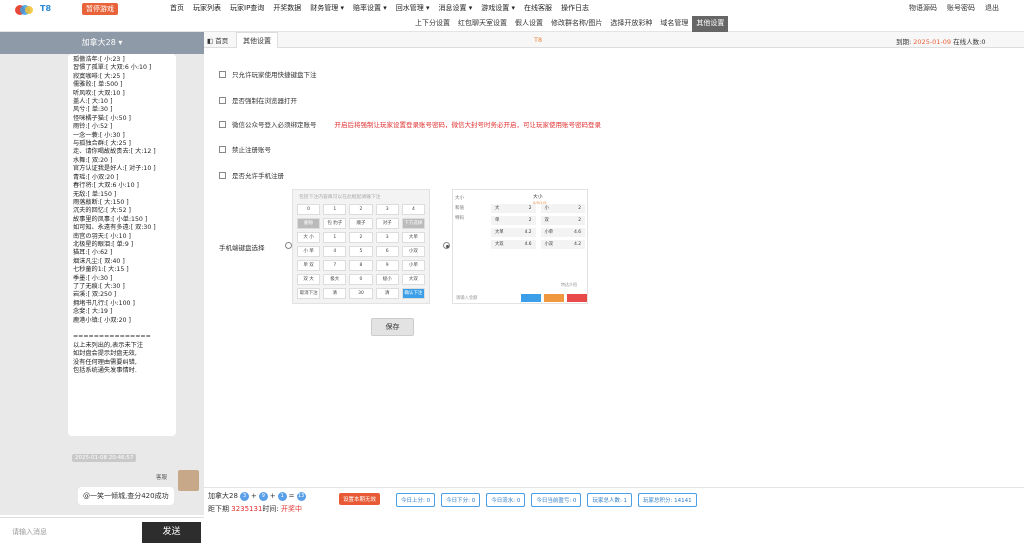 This screenshot has height=547, width=1024. What do you see at coordinates (46, 8) in the screenshot?
I see `brand-name: T8` at bounding box center [46, 8].